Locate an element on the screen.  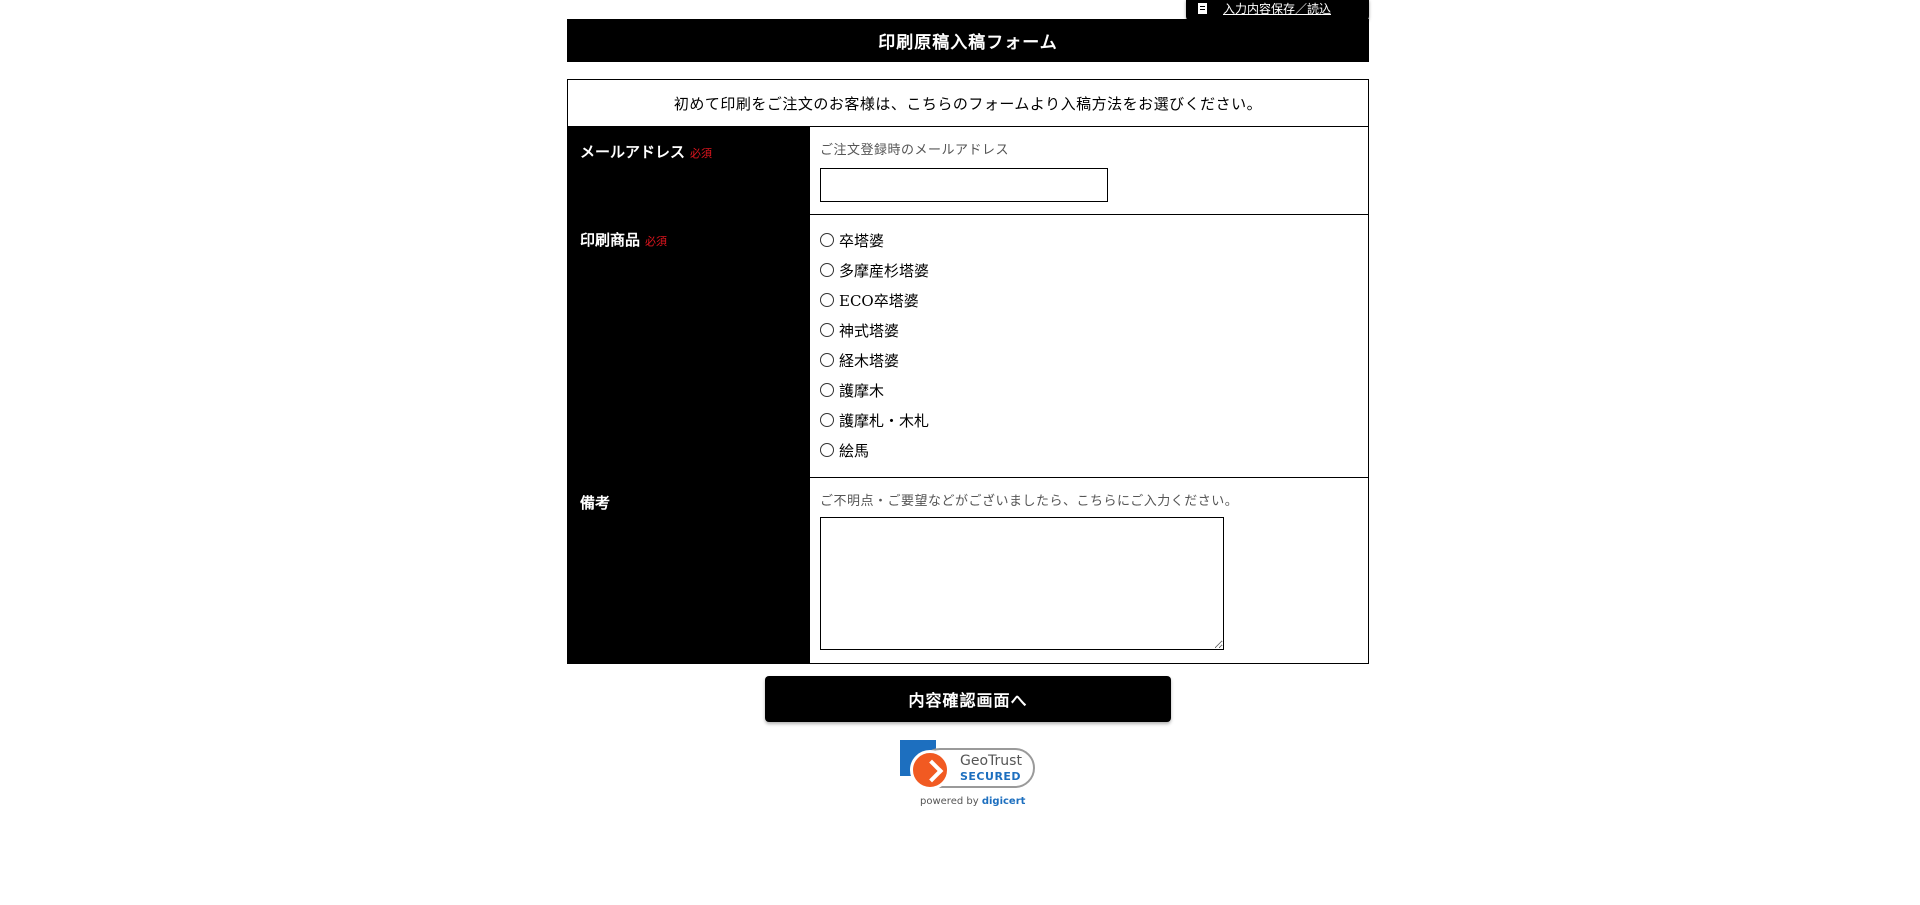
geotrust-arrow-icon is located at coordinates (930, 770).